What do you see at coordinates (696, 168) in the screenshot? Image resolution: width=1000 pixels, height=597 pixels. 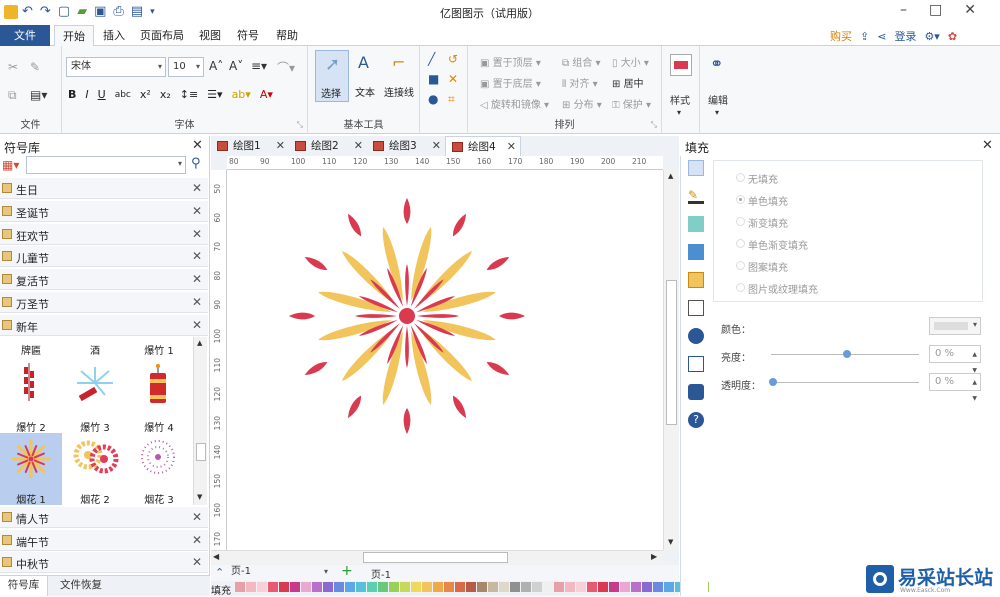 I see `fill-panel-icon` at bounding box center [696, 168].